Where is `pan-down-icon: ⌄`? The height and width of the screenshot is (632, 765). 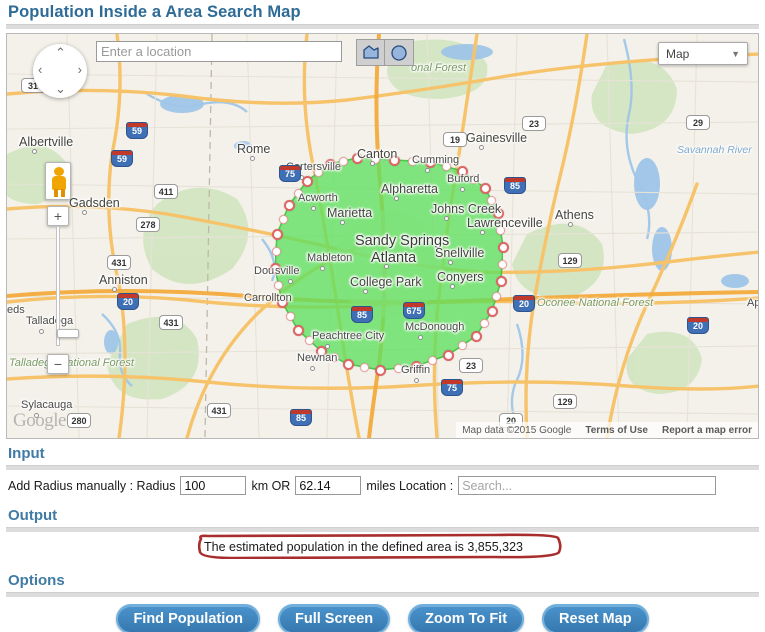
pan-down-icon: ⌄ is located at coordinates (60, 89).